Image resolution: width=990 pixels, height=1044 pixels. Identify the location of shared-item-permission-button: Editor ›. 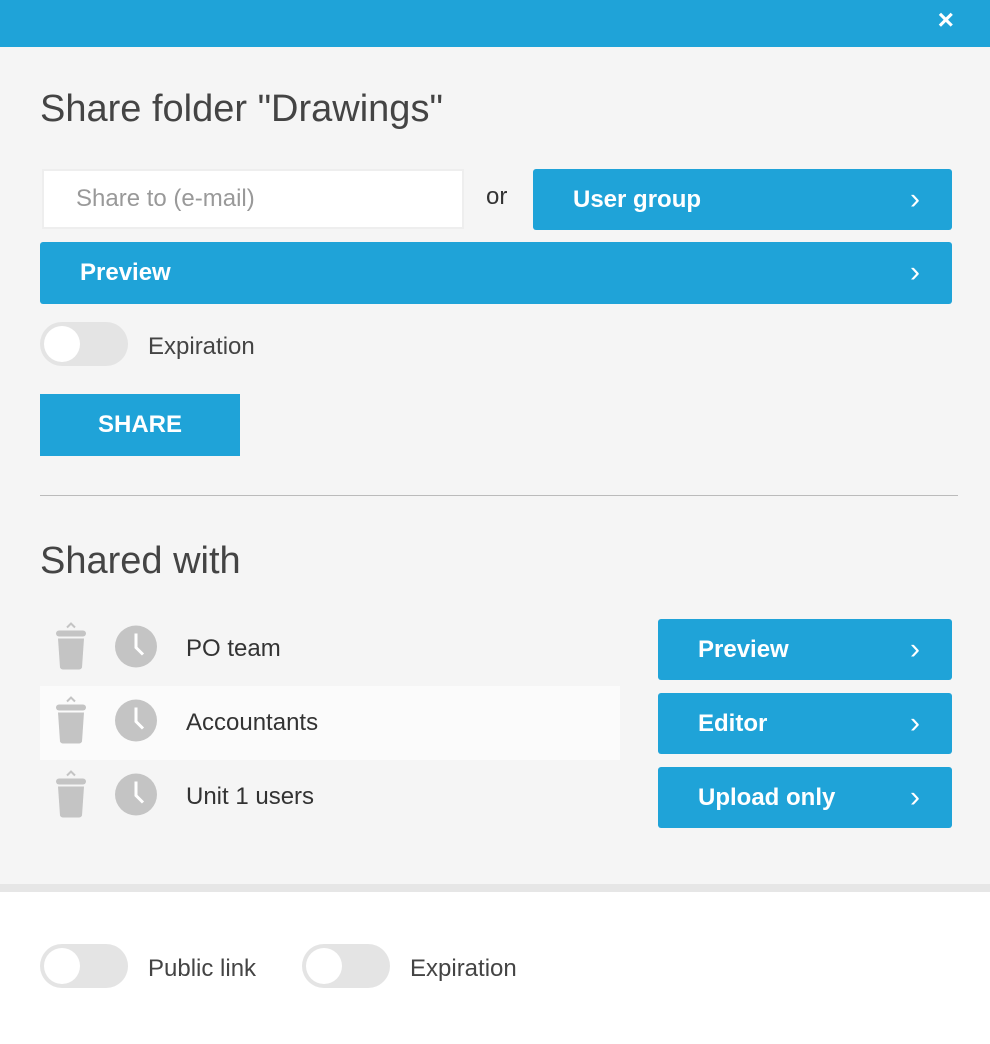
(805, 723).